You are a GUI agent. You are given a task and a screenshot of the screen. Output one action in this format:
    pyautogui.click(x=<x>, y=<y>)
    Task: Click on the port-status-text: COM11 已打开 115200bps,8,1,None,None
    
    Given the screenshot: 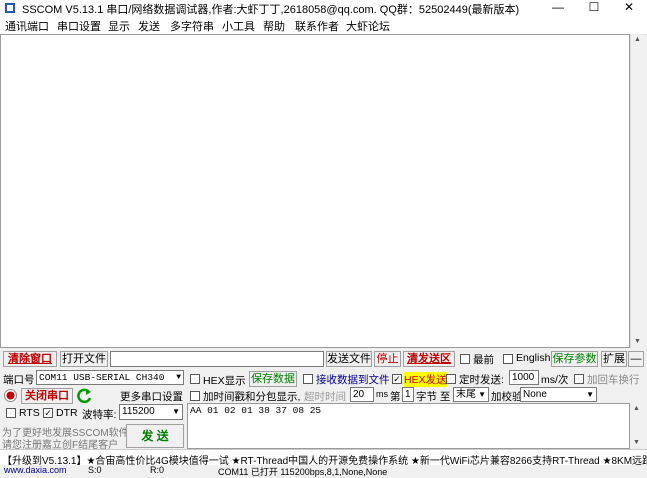 What is the action you would take?
    pyautogui.click(x=303, y=472)
    